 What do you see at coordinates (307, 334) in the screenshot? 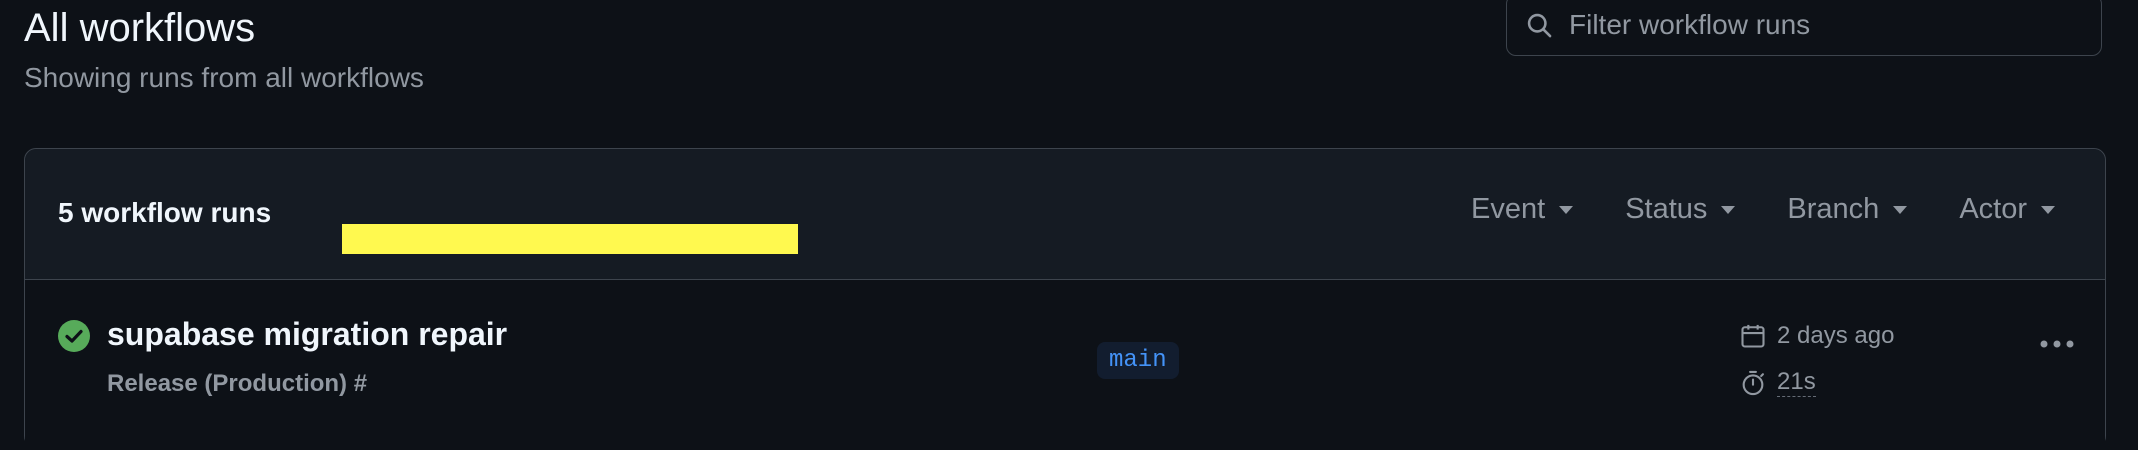
I see `run-title-link: supabase migration repair` at bounding box center [307, 334].